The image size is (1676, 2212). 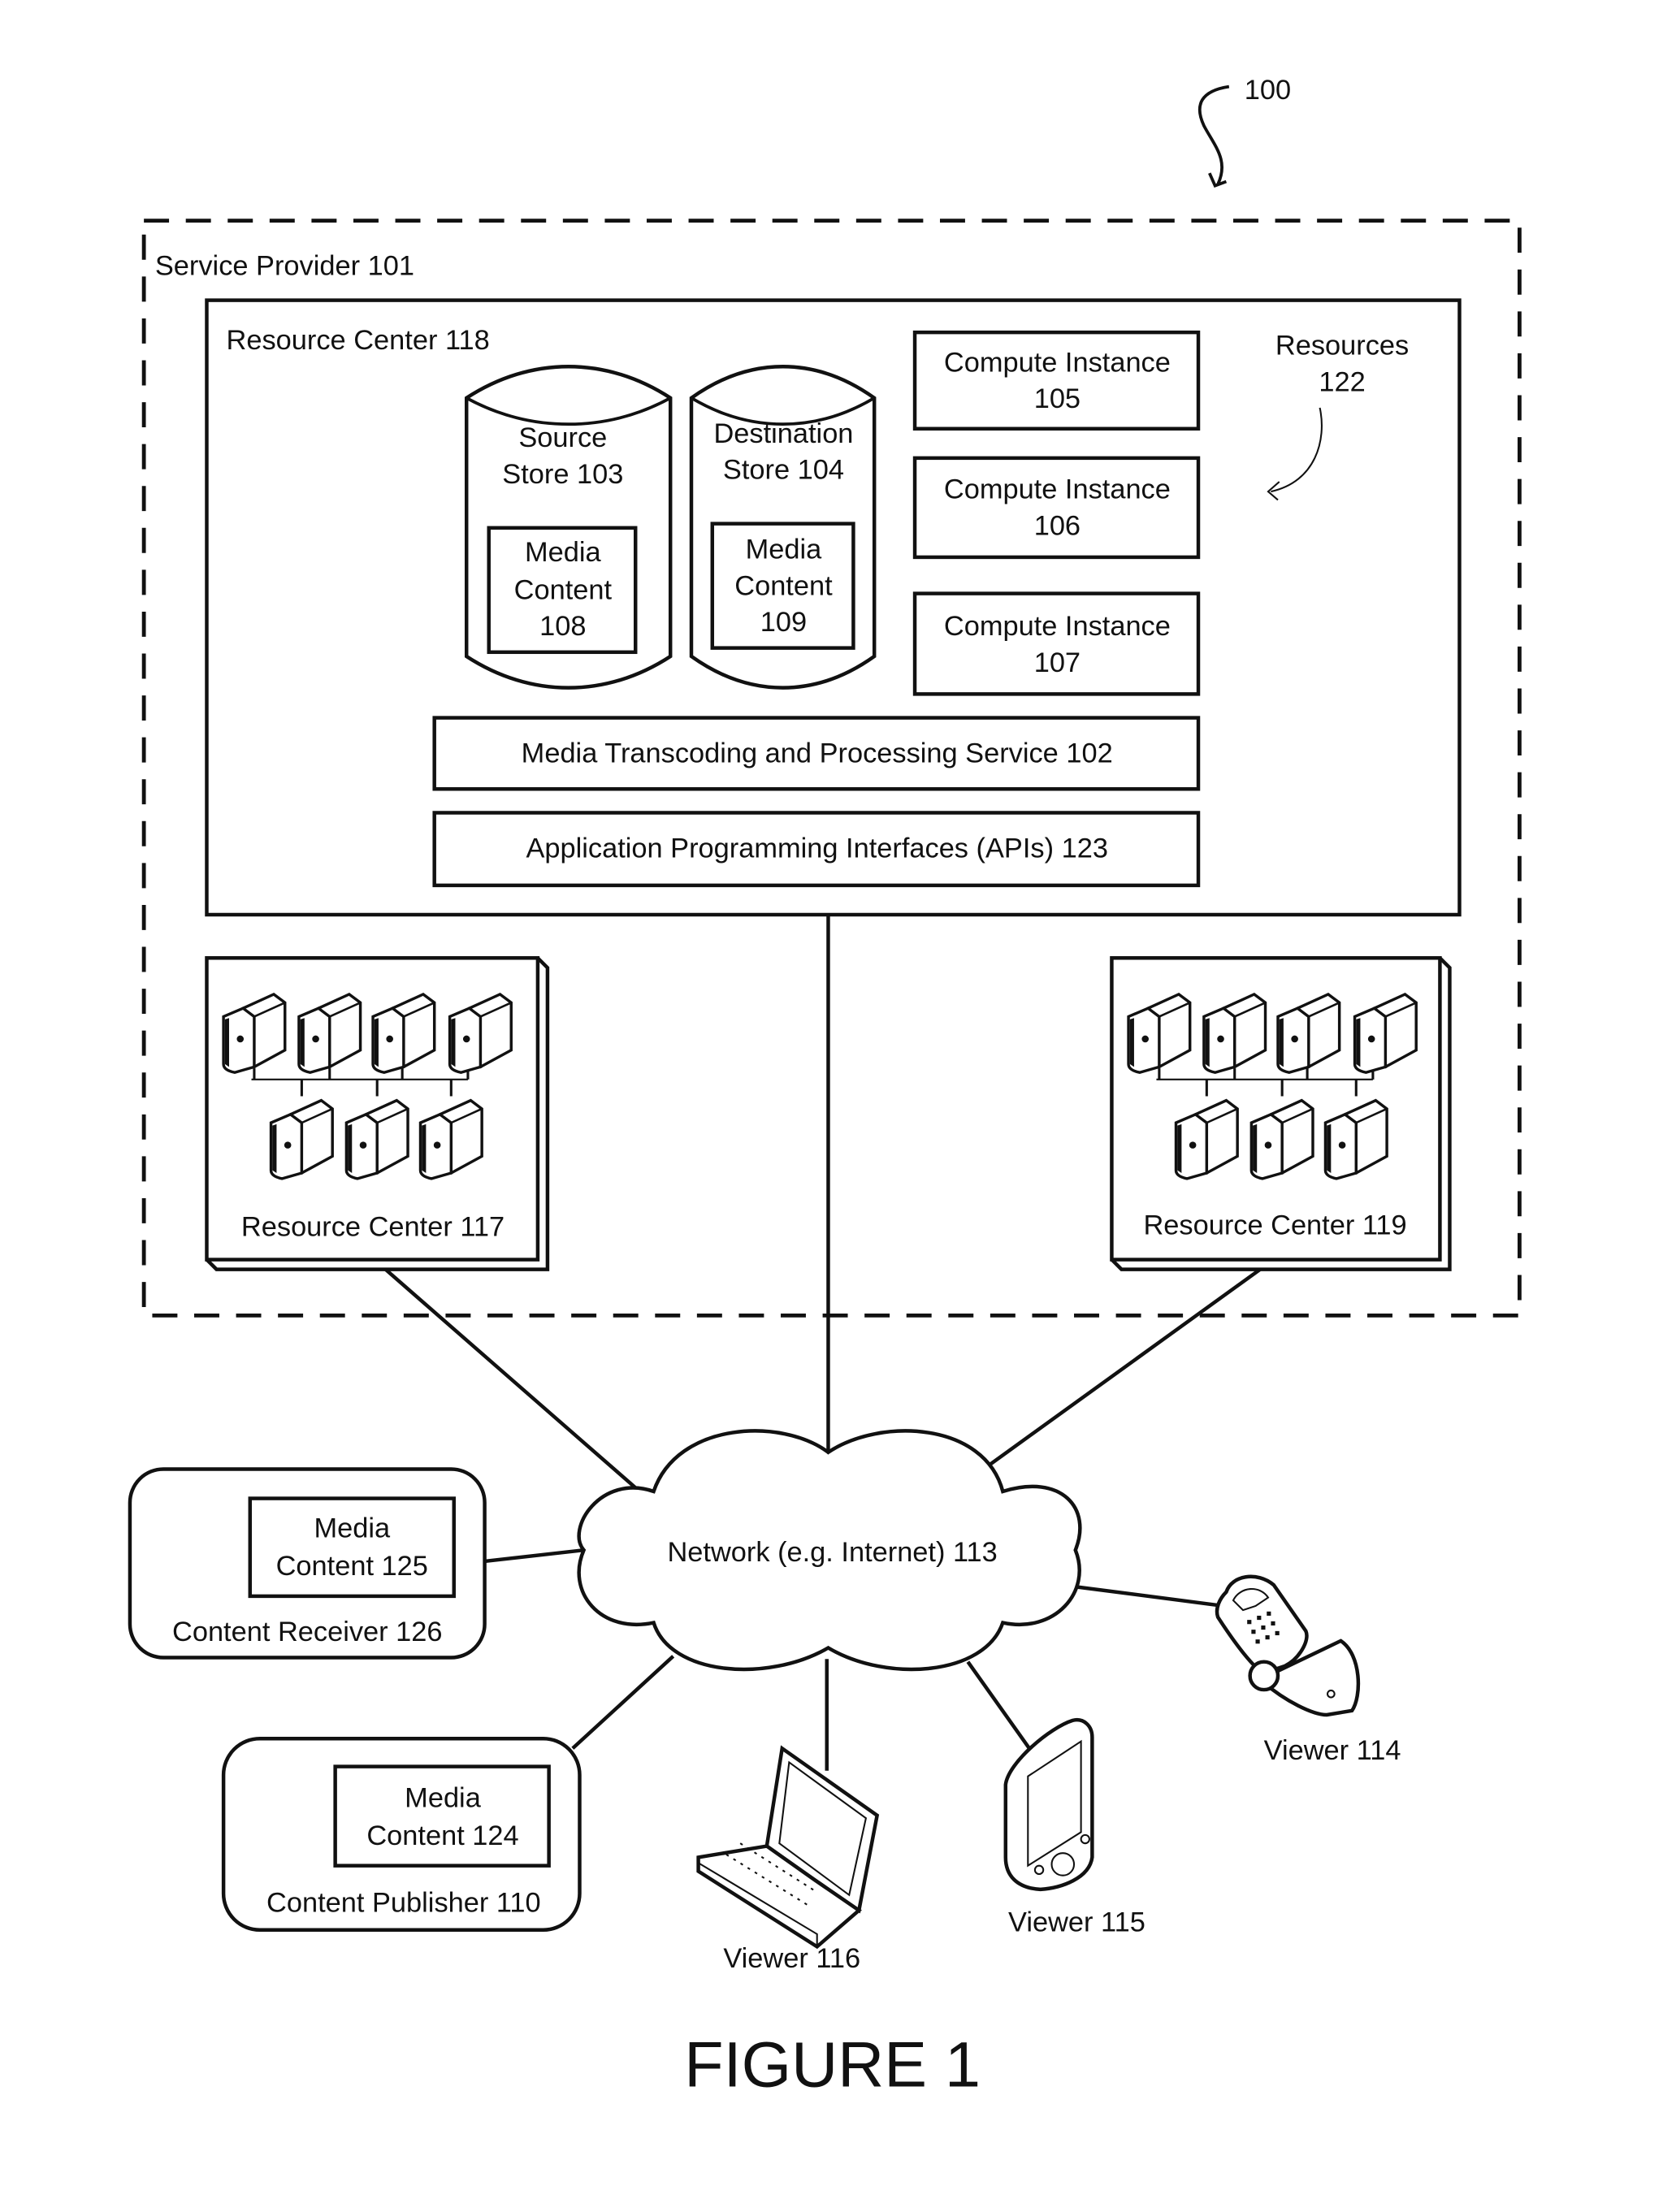 What do you see at coordinates (1057, 525) in the screenshot?
I see `compute-instance-number: 106` at bounding box center [1057, 525].